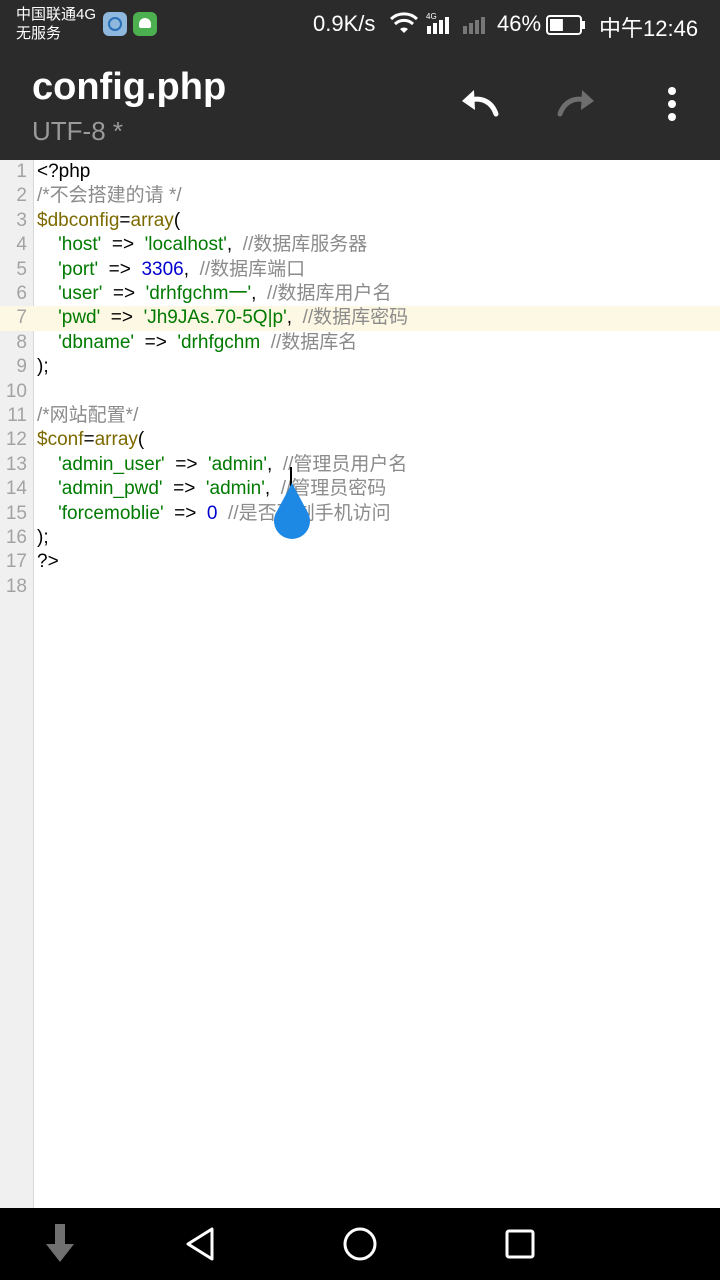  What do you see at coordinates (360, 440) in the screenshot?
I see `code-line: 12 $conf=array(` at bounding box center [360, 440].